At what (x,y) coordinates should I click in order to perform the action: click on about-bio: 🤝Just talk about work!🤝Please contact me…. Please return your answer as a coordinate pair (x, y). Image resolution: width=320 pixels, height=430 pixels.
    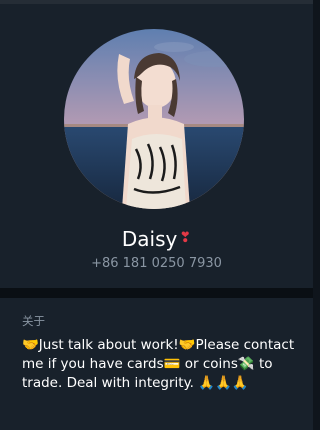
    Looking at the image, I should click on (158, 364).